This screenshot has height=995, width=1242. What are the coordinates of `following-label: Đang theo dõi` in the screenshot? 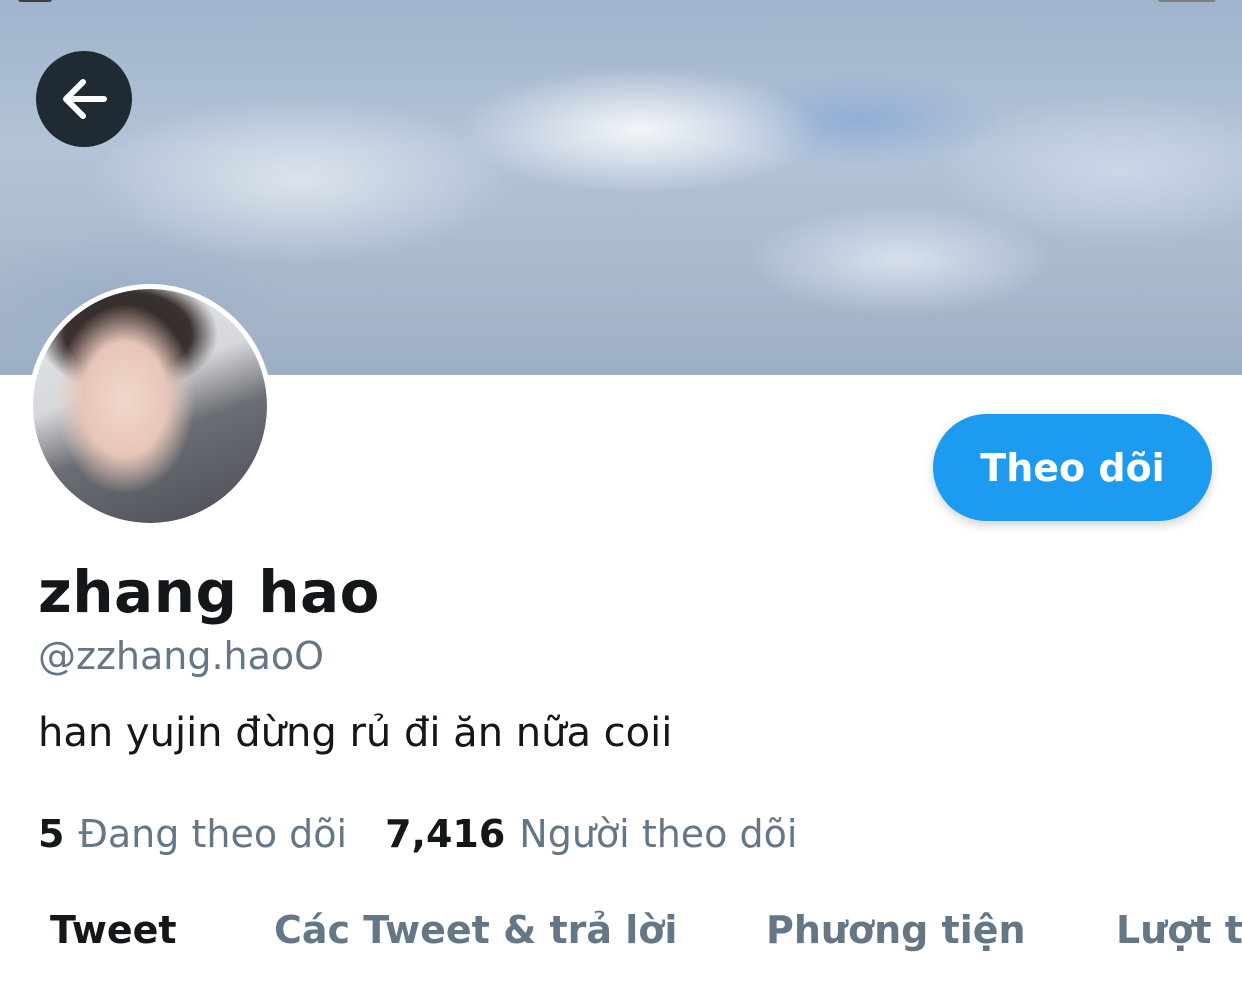 It's located at (213, 834).